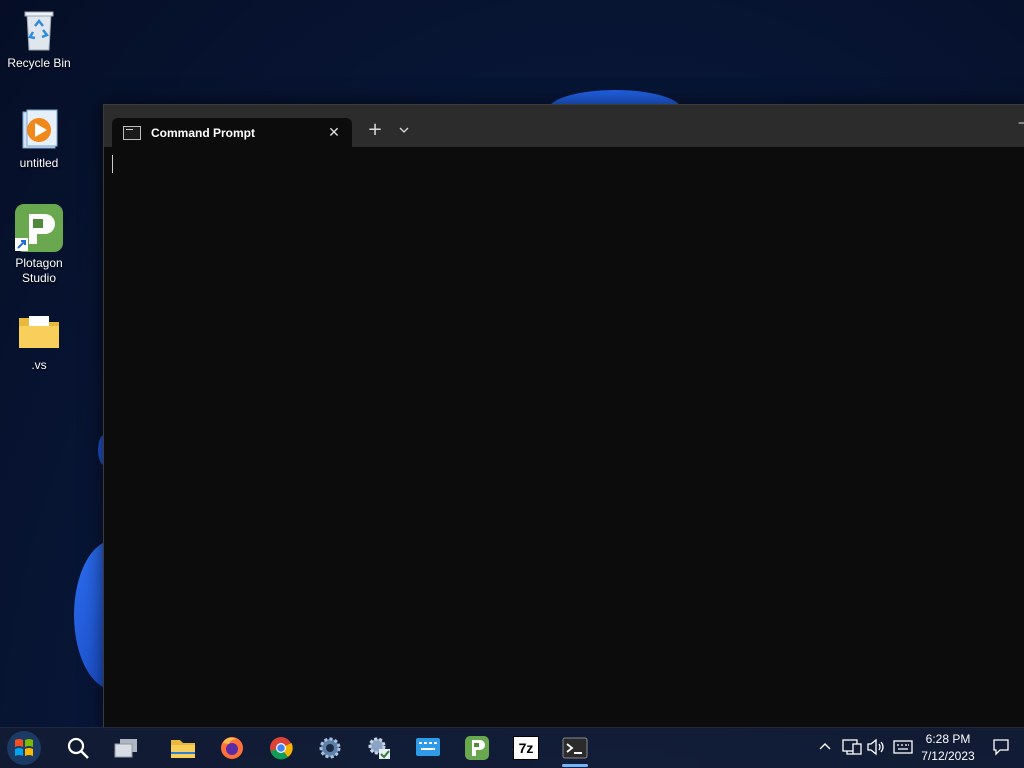  I want to click on task-view-icon, so click(125, 748).